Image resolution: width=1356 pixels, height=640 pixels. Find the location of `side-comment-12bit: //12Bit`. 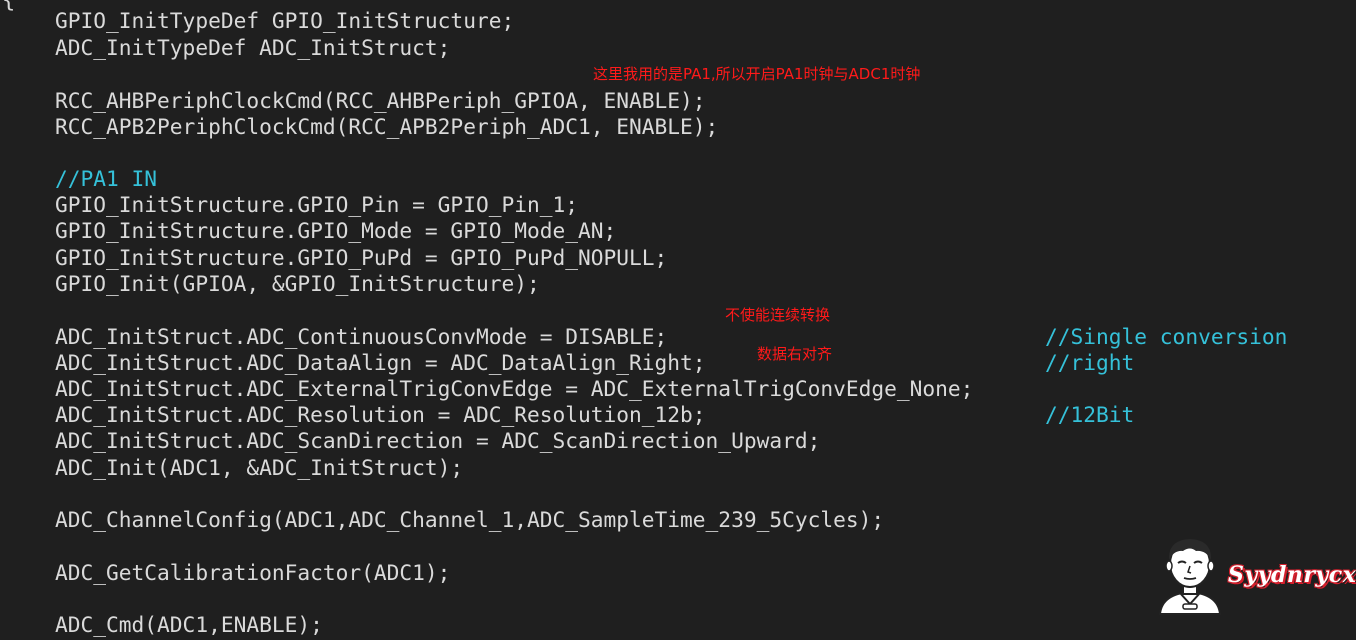

side-comment-12bit: //12Bit is located at coordinates (1090, 414).